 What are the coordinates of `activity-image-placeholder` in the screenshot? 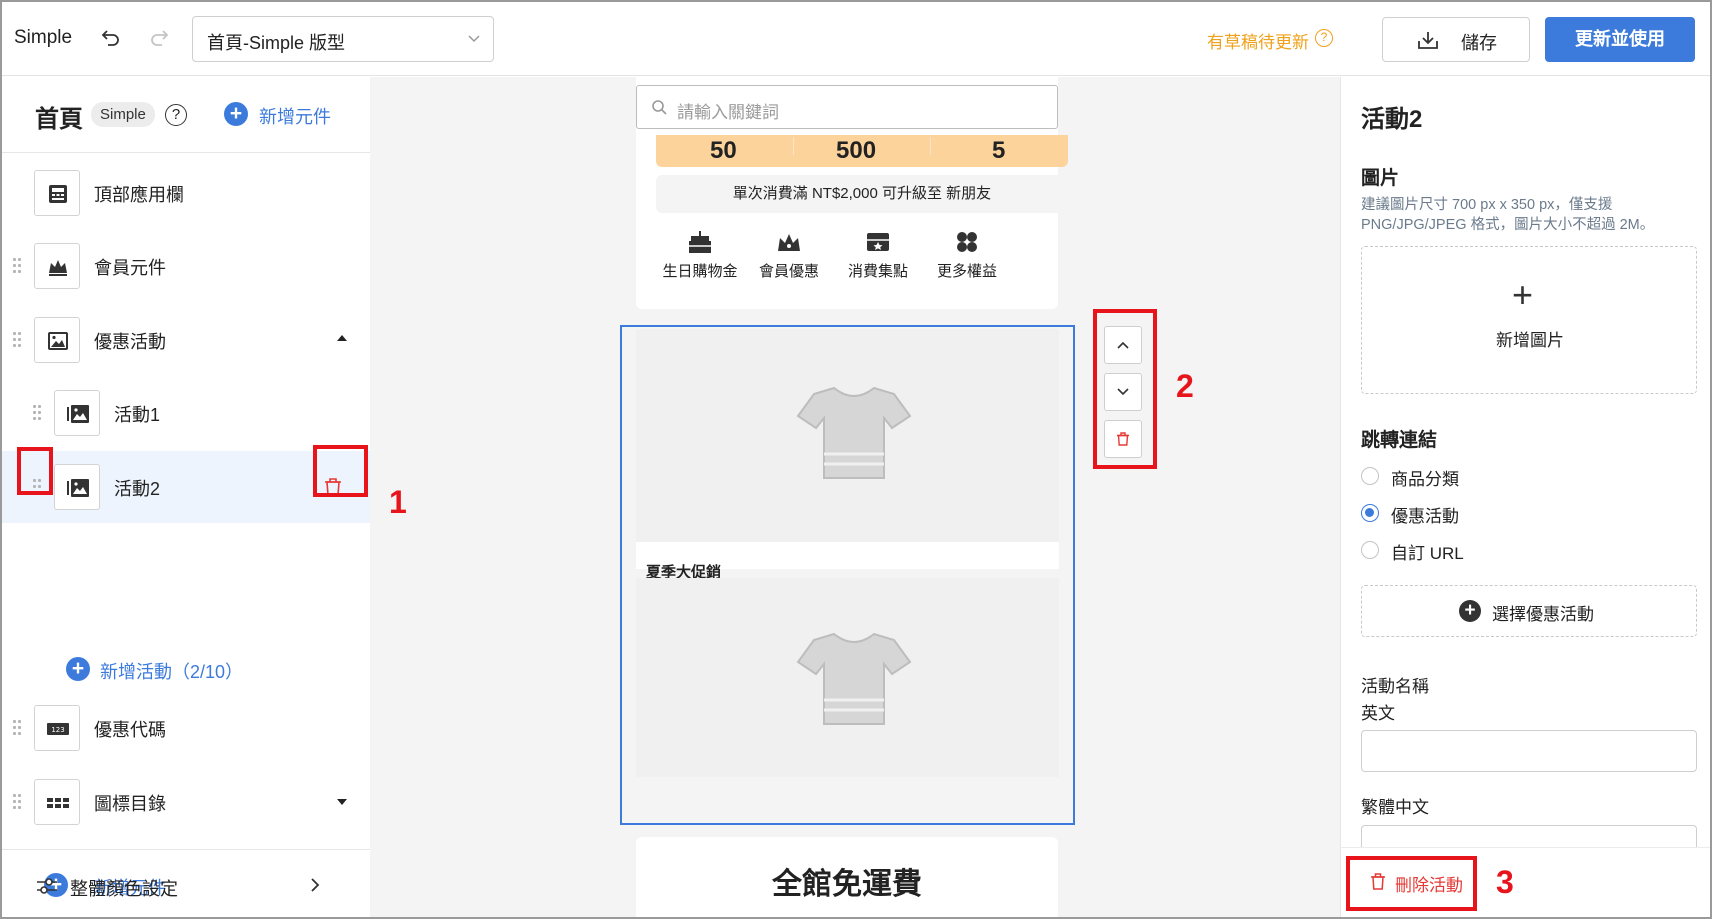 It's located at (847, 677).